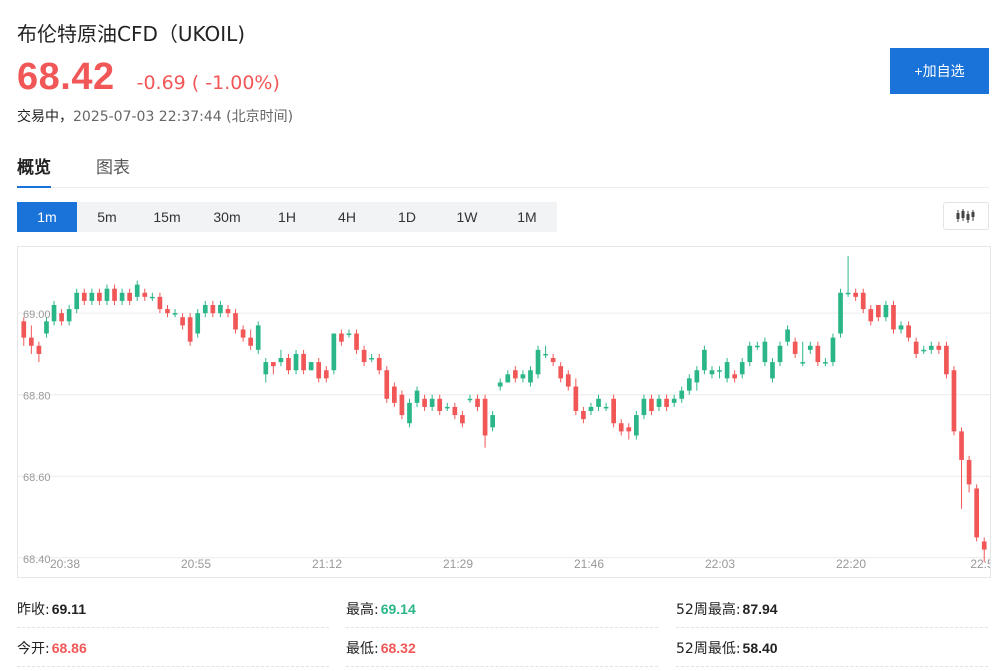 The width and height of the screenshot is (1004, 671). What do you see at coordinates (760, 647) in the screenshot?
I see `stat-value: 58.40` at bounding box center [760, 647].